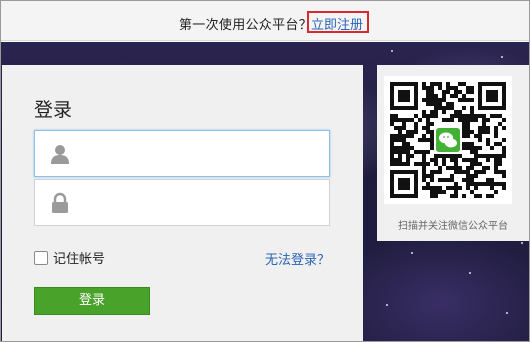 This screenshot has height=342, width=530. What do you see at coordinates (337, 23) in the screenshot?
I see `register-link: 立即注册` at bounding box center [337, 23].